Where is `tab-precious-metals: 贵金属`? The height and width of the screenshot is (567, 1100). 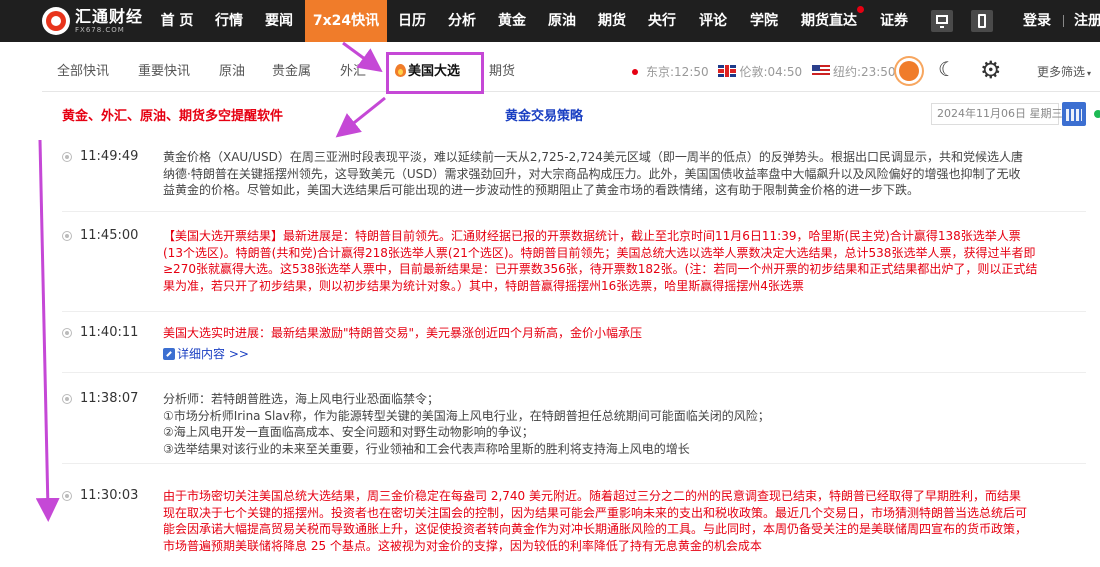
tab-precious-metals: 贵金属 is located at coordinates (291, 72).